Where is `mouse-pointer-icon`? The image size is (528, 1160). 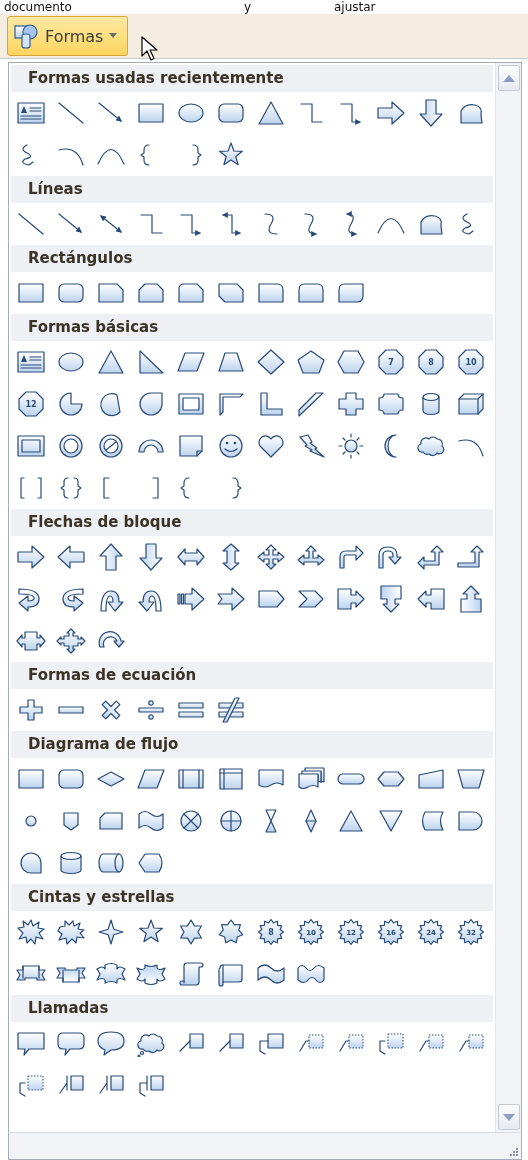 mouse-pointer-icon is located at coordinates (150, 49).